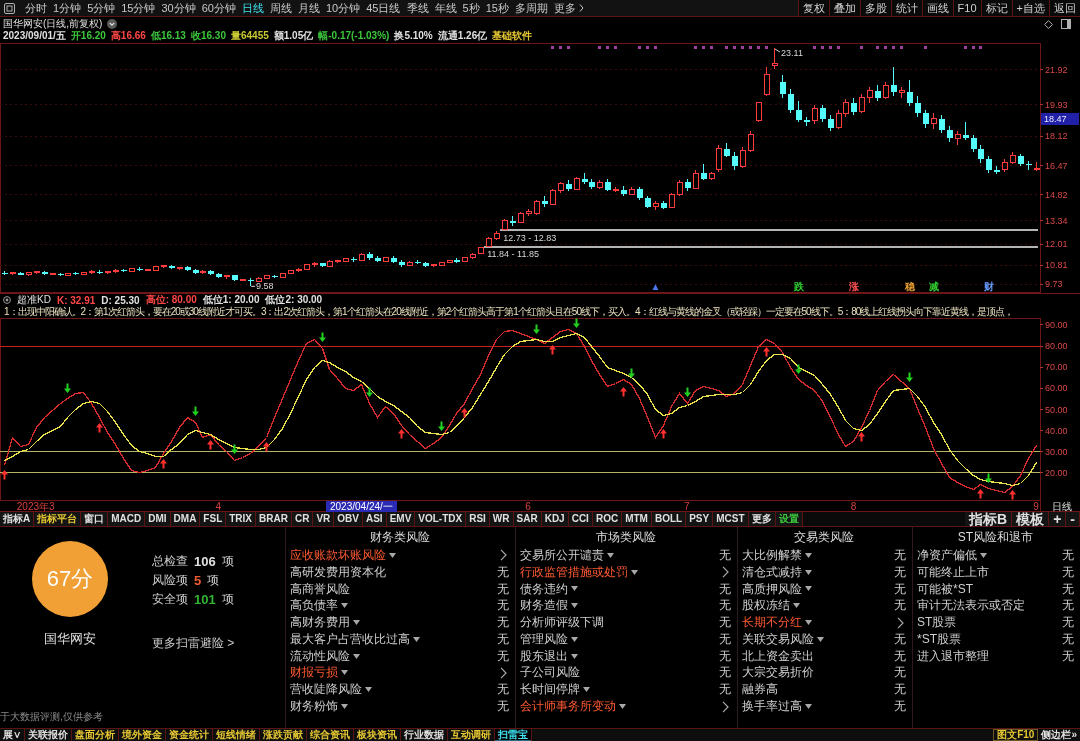  I want to click on indicator-tab: ROC, so click(607, 519).